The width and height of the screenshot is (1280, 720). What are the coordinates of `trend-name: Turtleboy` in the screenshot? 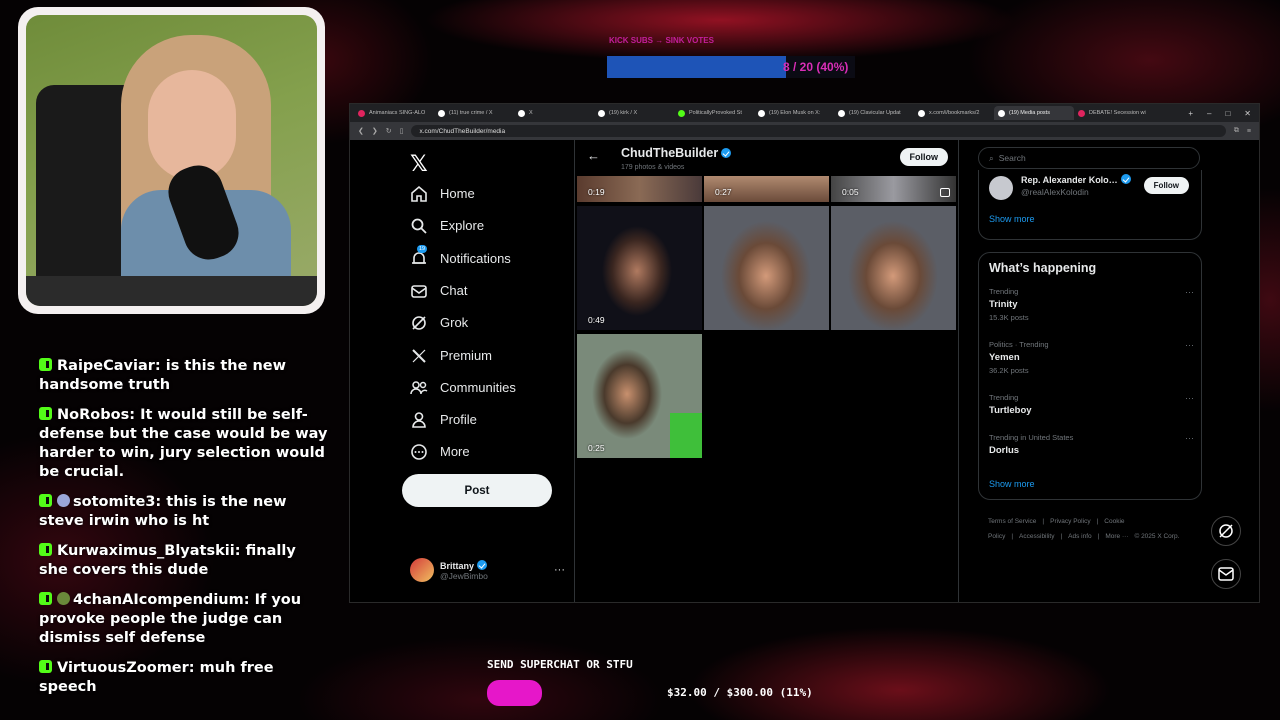 It's located at (1010, 410).